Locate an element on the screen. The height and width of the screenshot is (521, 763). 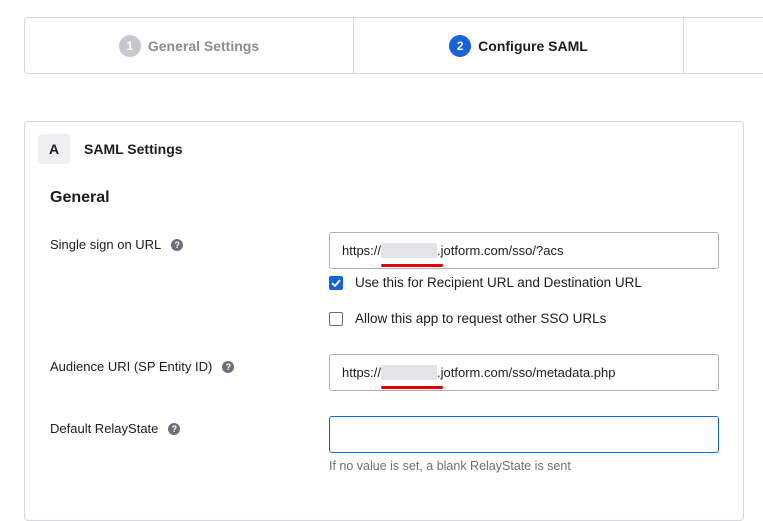
step-general-settings: 1 General Settings is located at coordinates (189, 45).